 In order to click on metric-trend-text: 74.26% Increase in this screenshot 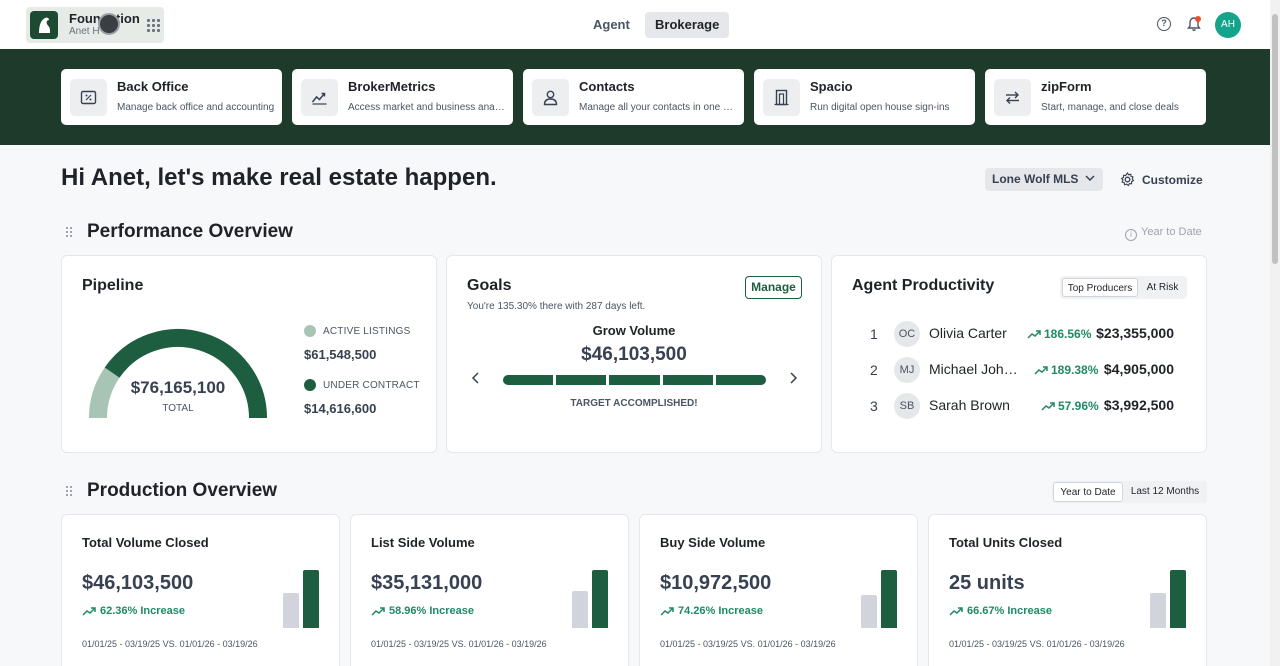, I will do `click(721, 611)`.